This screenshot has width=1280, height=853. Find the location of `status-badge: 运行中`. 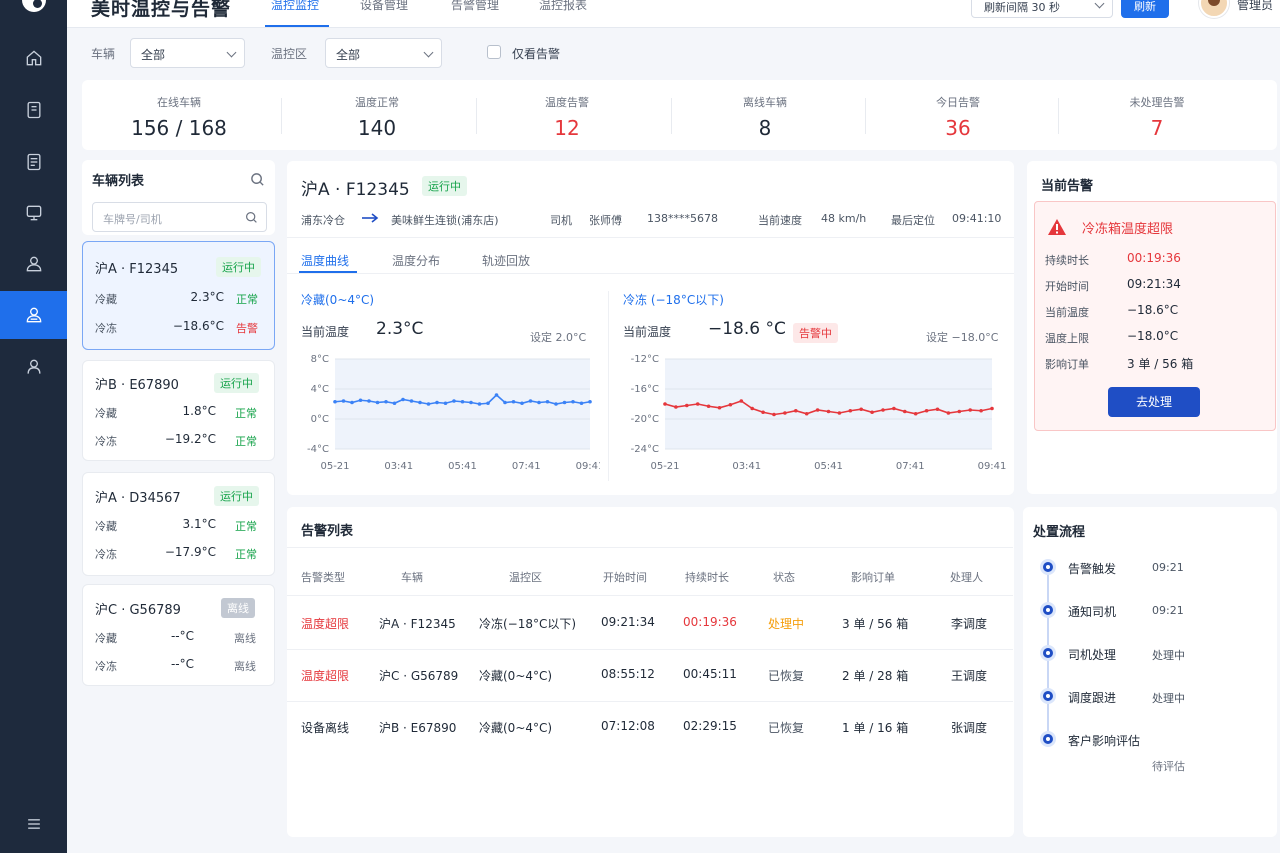

status-badge: 运行中 is located at coordinates (444, 186).